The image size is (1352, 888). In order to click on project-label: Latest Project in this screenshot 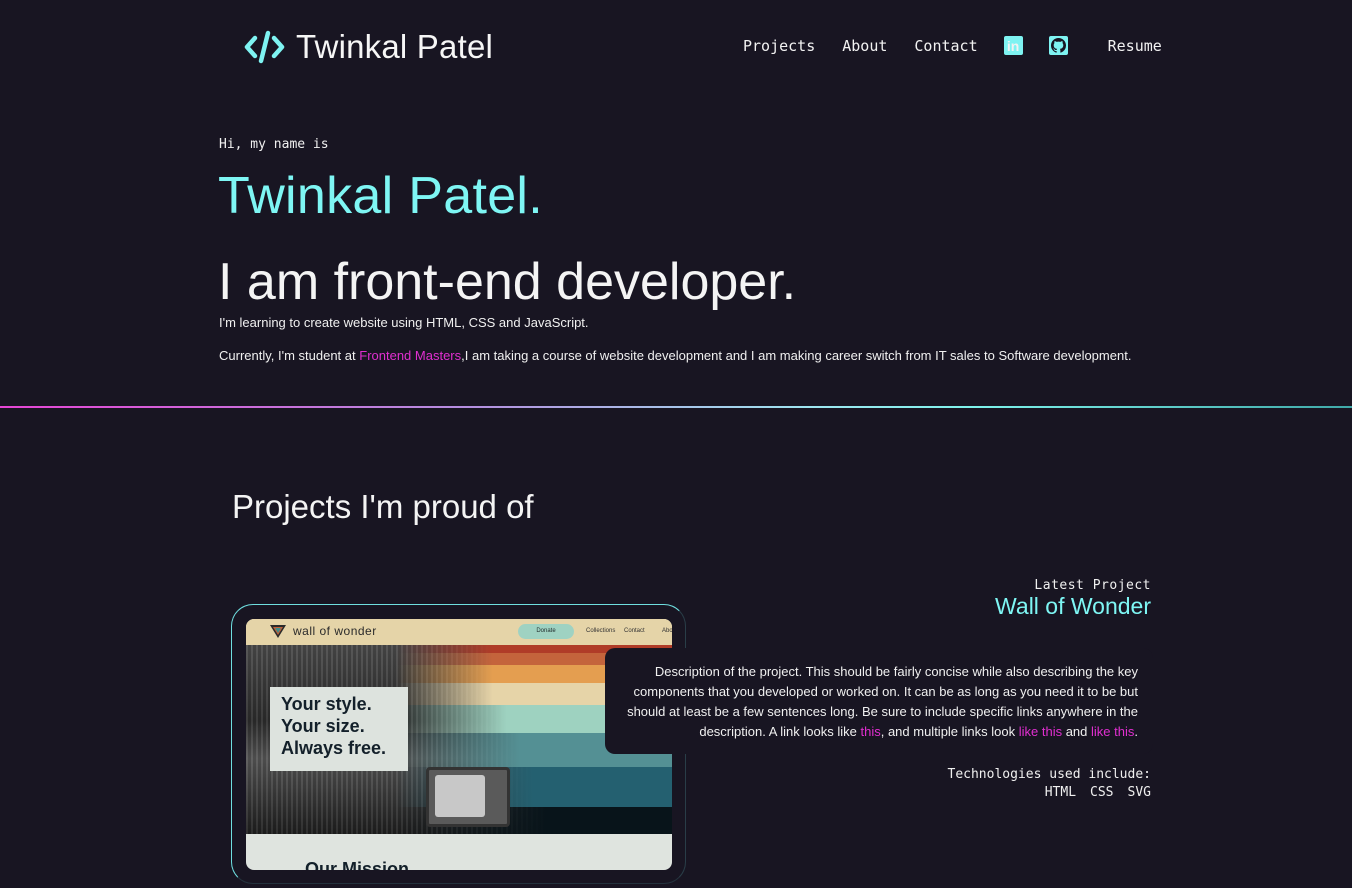, I will do `click(1092, 585)`.